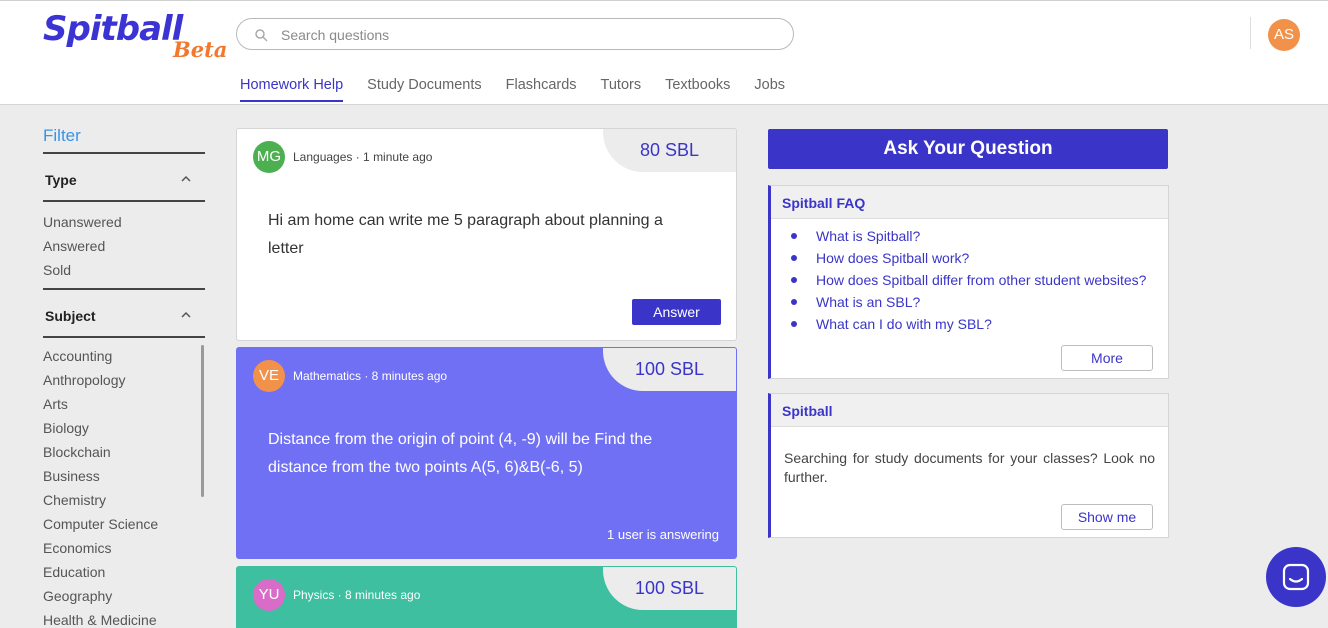 Image resolution: width=1328 pixels, height=628 pixels. Describe the element at coordinates (200, 49) in the screenshot. I see `logo-beta-text: Beta` at that location.